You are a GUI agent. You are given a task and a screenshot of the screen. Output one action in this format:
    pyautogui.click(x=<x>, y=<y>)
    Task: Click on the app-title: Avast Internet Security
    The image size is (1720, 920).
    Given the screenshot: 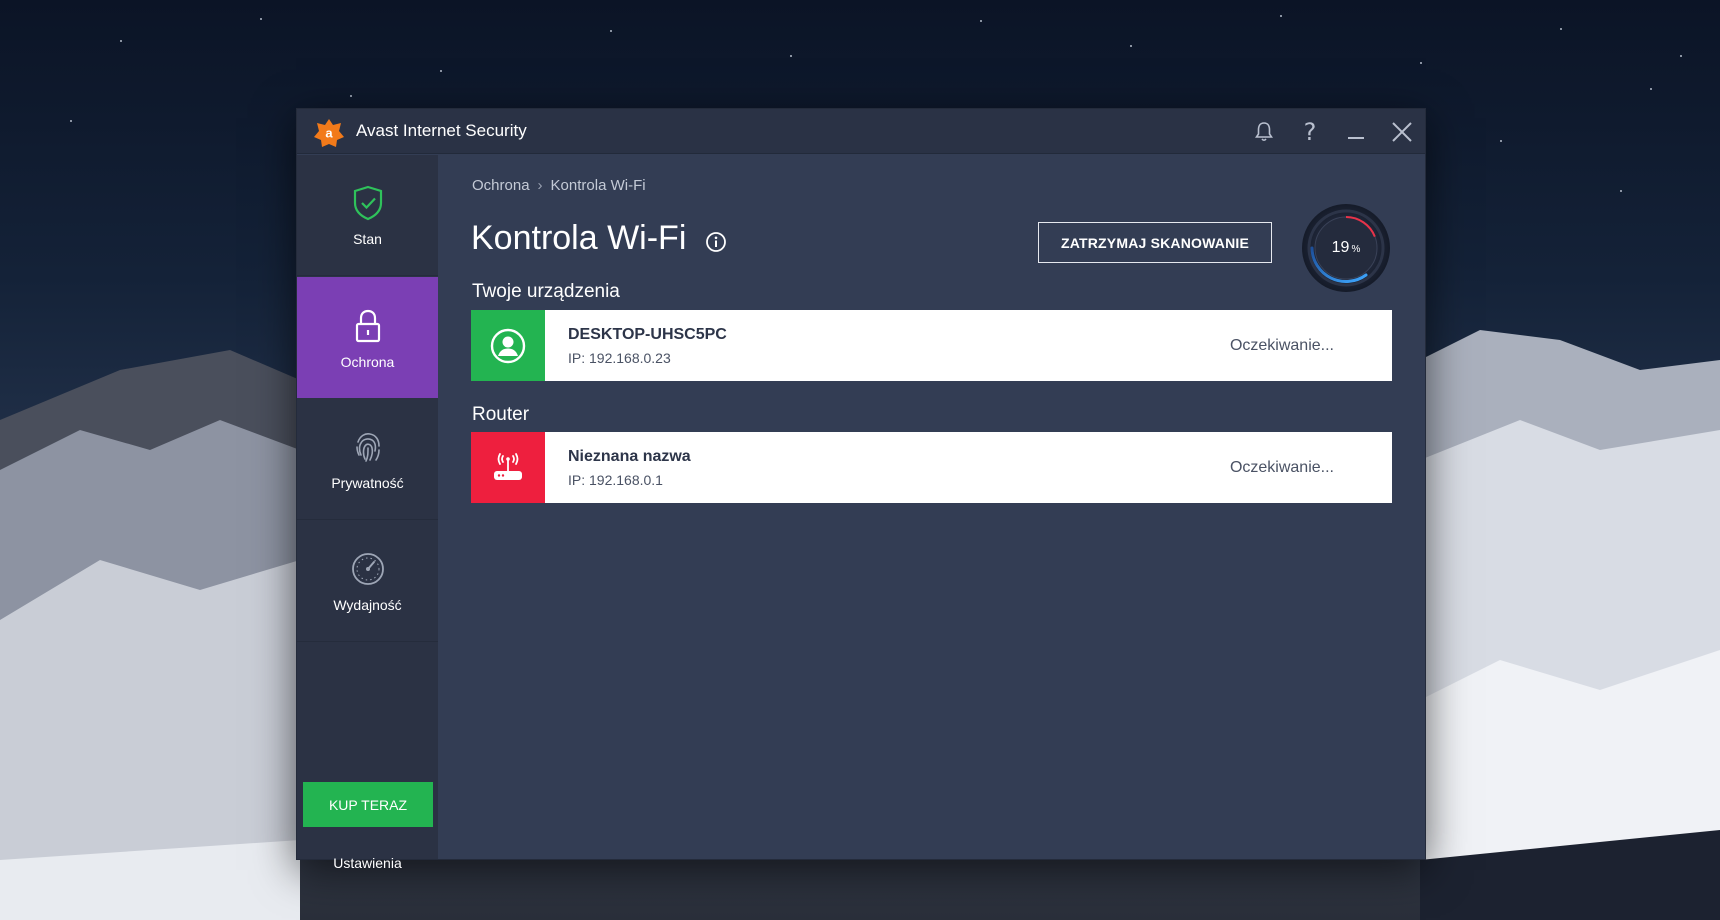 What is the action you would take?
    pyautogui.click(x=441, y=130)
    